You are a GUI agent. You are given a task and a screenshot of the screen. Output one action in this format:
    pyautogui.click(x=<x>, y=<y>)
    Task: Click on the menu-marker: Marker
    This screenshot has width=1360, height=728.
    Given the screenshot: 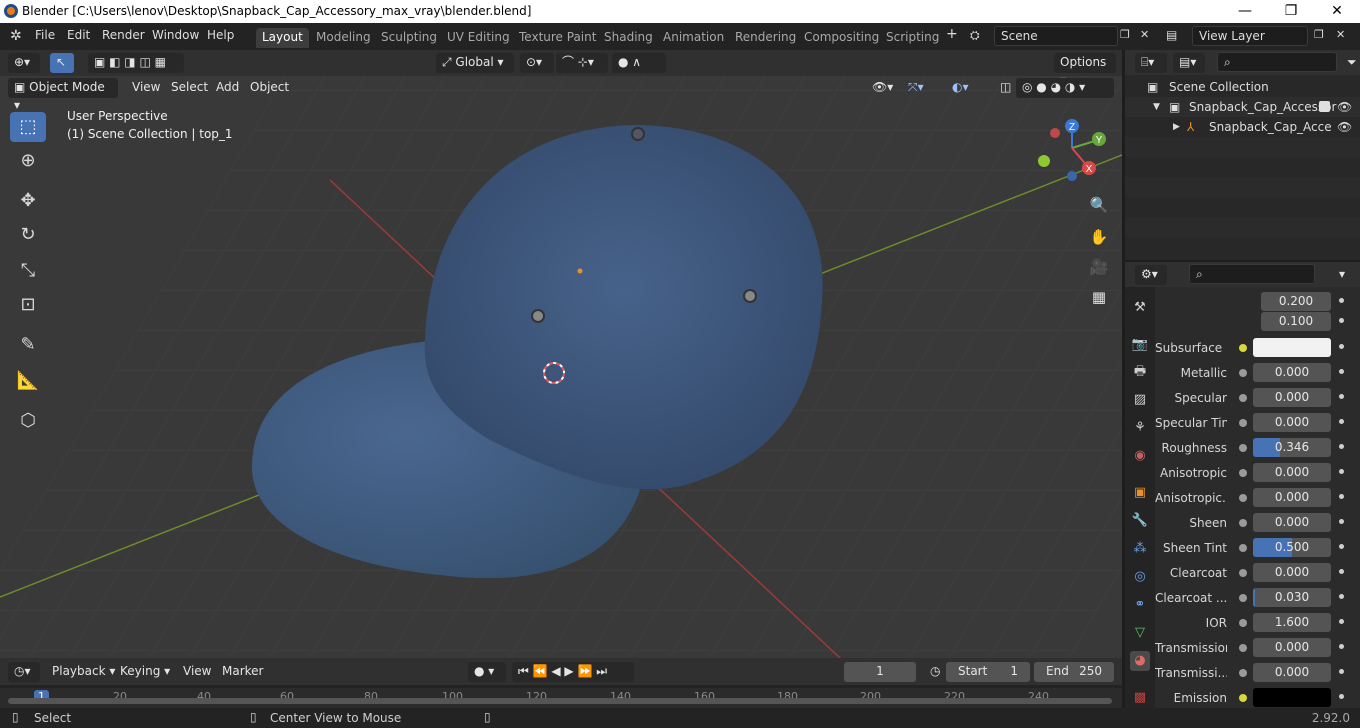 What is the action you would take?
    pyautogui.click(x=242, y=672)
    